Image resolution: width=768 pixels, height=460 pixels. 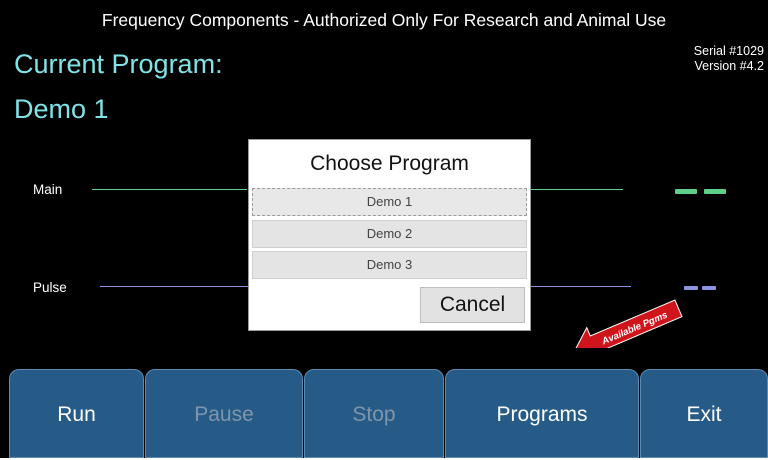 What do you see at coordinates (50, 287) in the screenshot?
I see `channel-label-pulse: Pulse` at bounding box center [50, 287].